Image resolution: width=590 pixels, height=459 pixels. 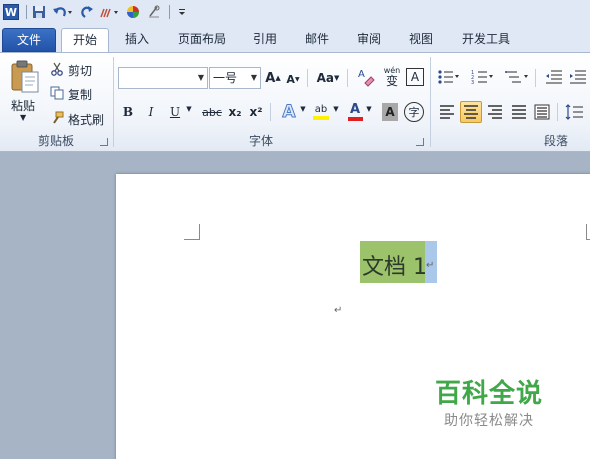 I want to click on text-effects-icon: A, so click(x=289, y=112).